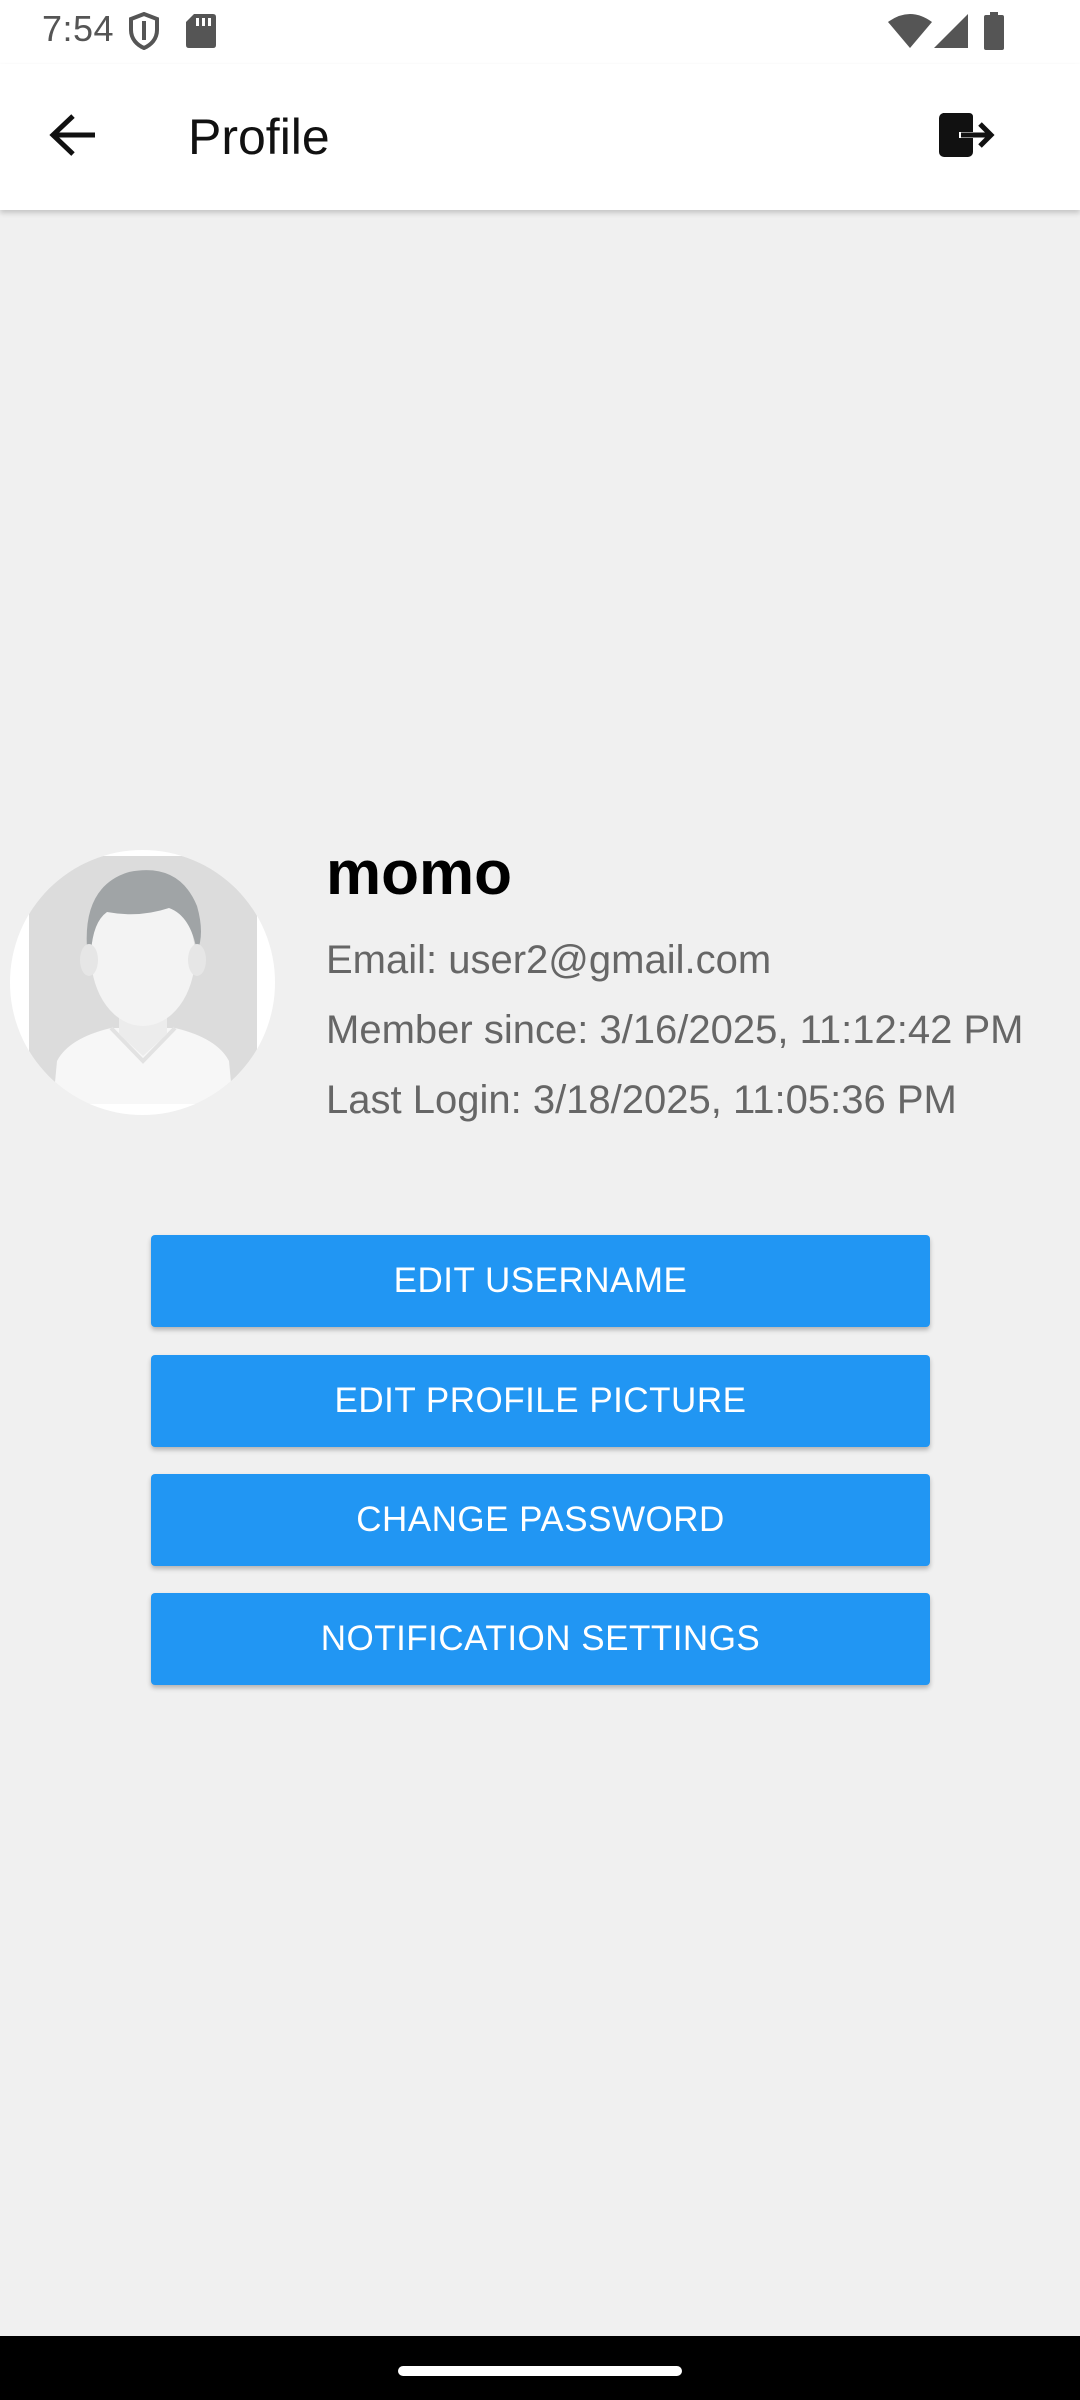  I want to click on app-bar: Profile, so click(540, 137).